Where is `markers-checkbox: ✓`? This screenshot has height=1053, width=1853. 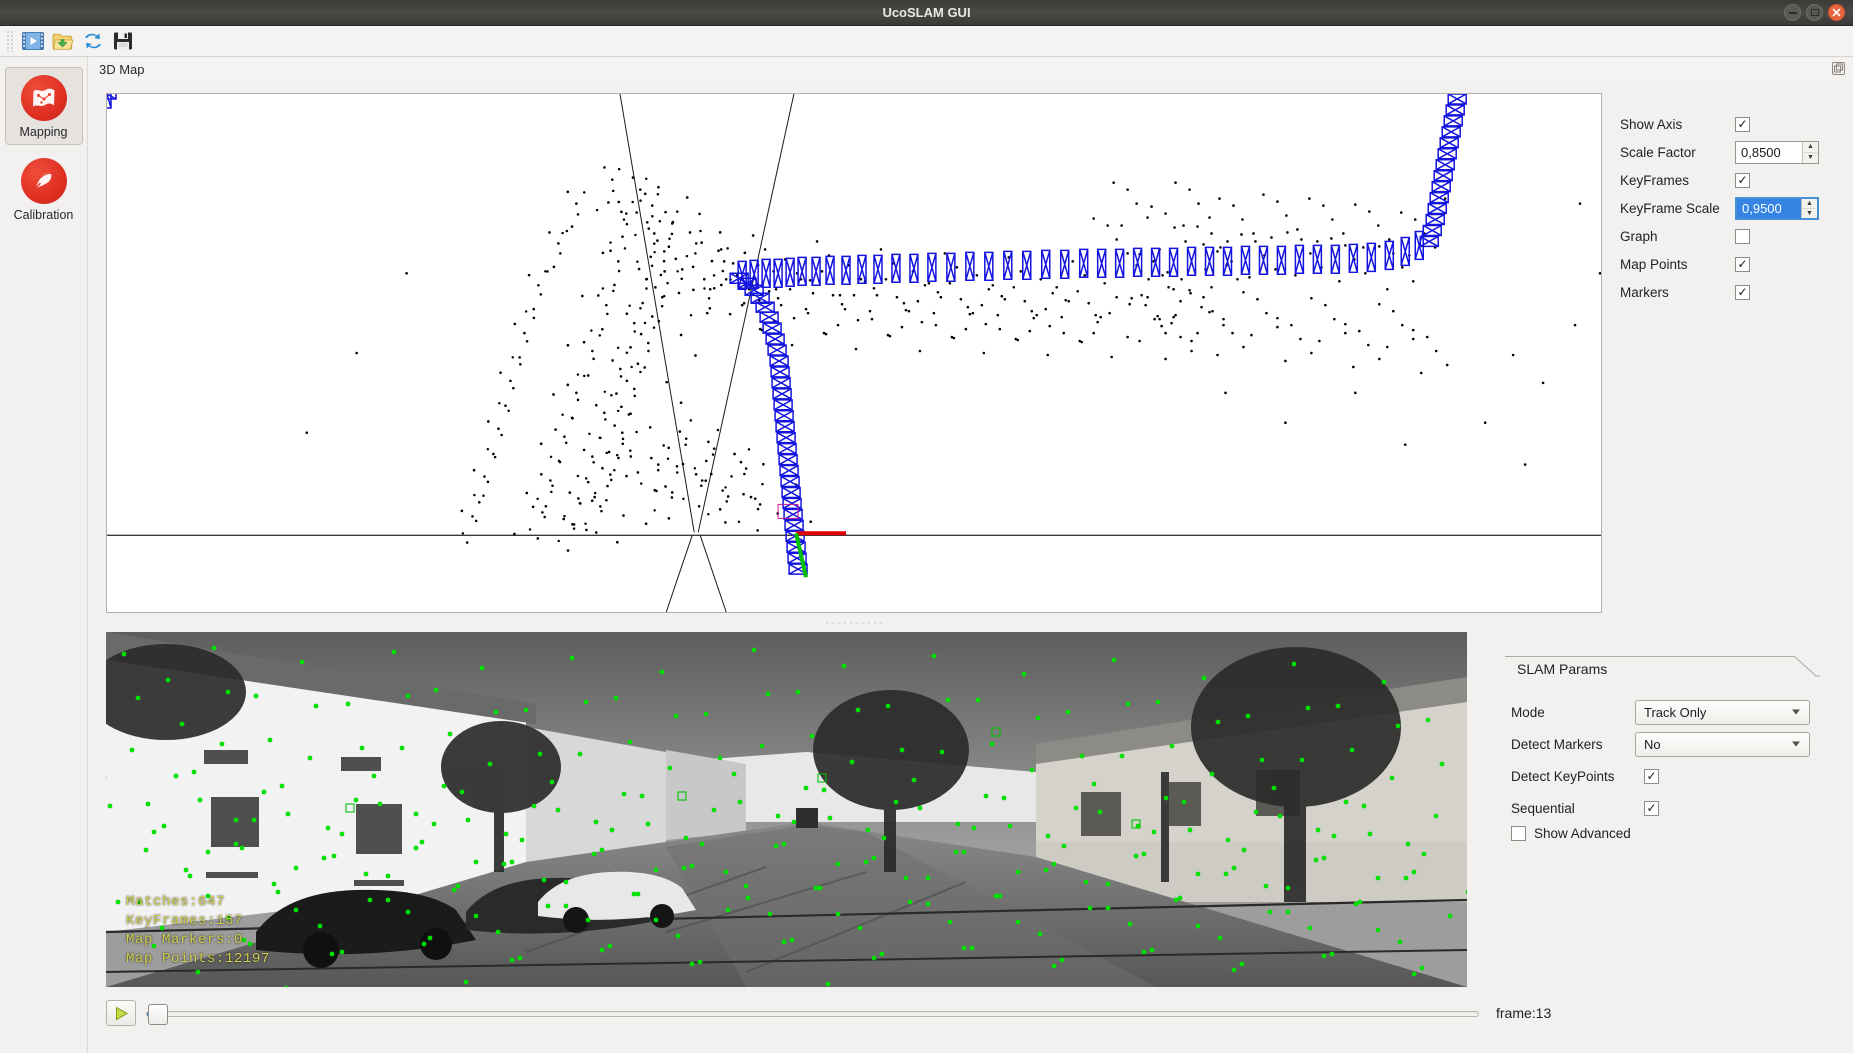
markers-checkbox: ✓ is located at coordinates (1742, 292).